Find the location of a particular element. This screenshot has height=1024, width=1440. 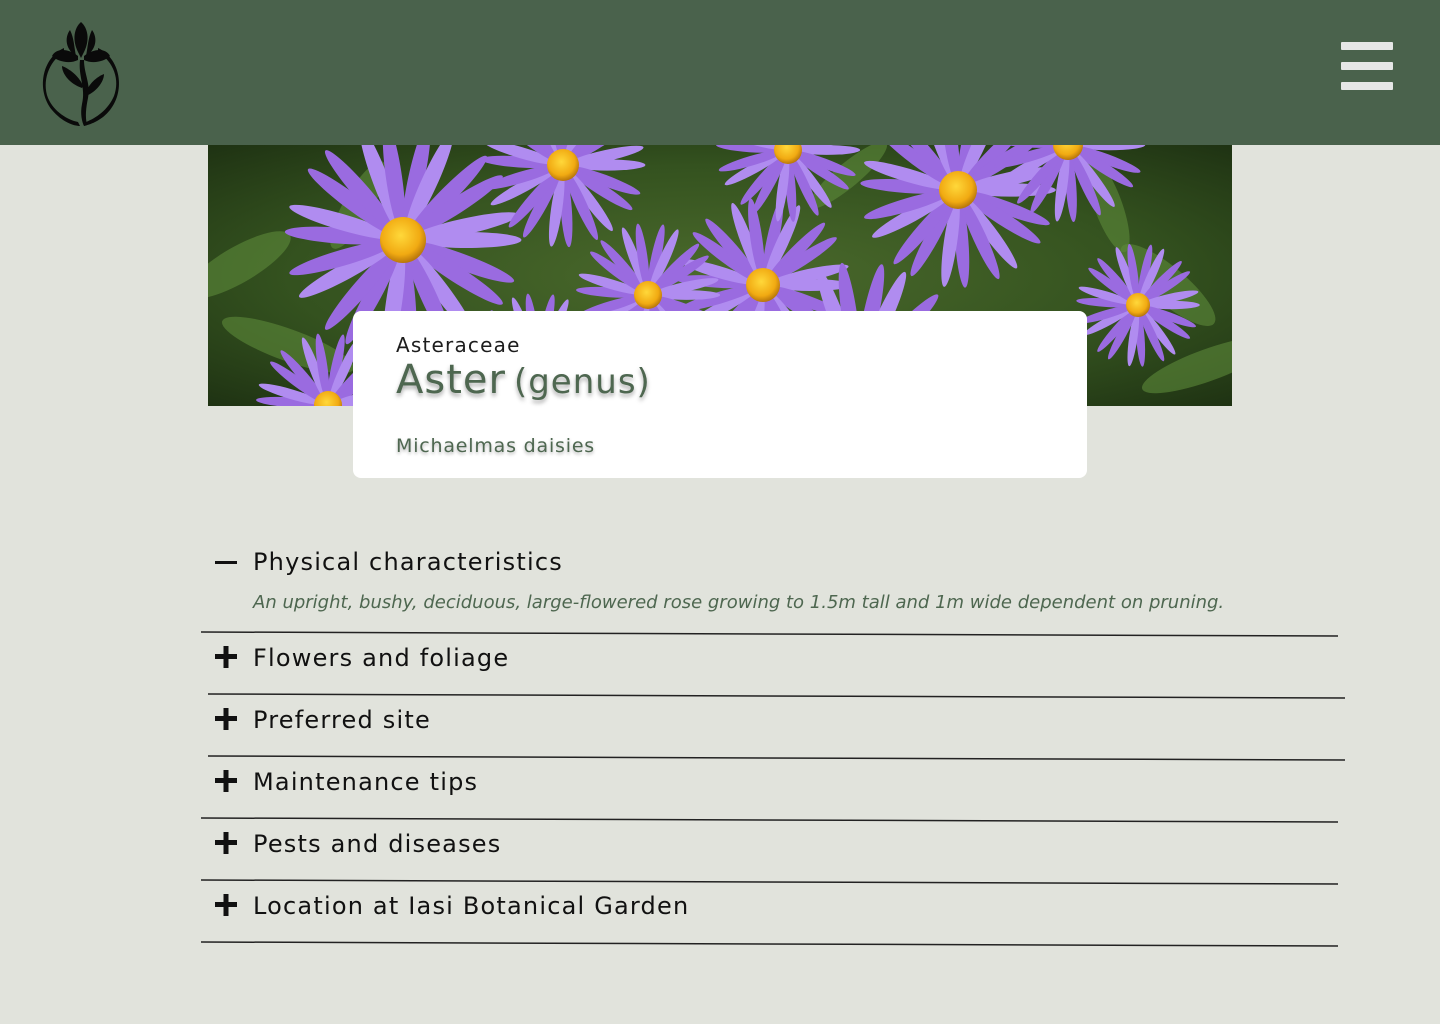

hamburger-menu-icon is located at coordinates (1367, 66).